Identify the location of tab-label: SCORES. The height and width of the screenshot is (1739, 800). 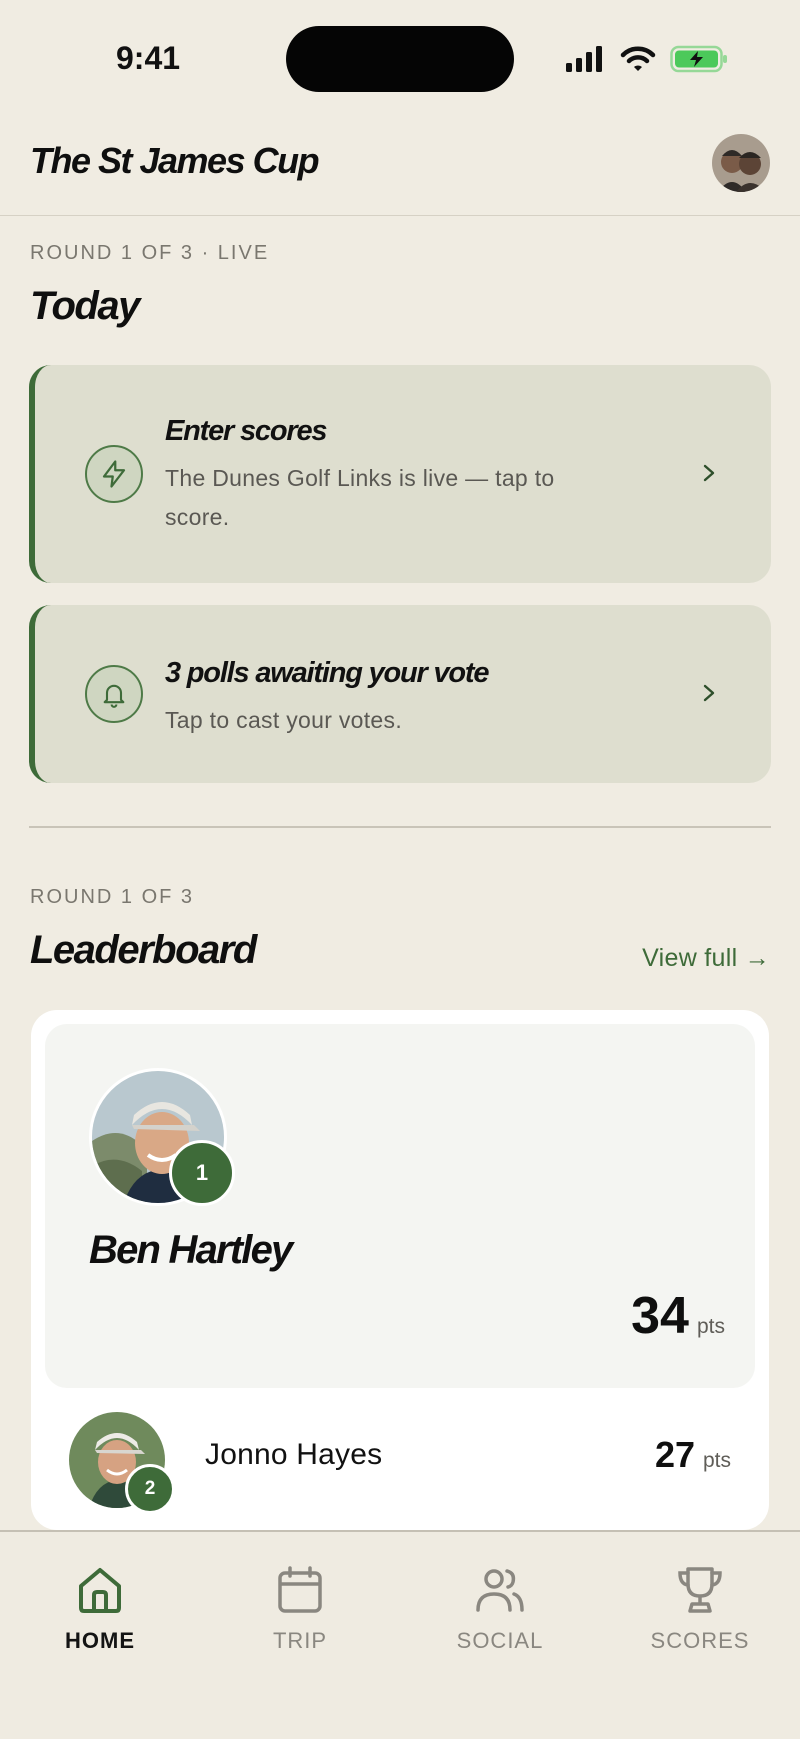
(700, 1640).